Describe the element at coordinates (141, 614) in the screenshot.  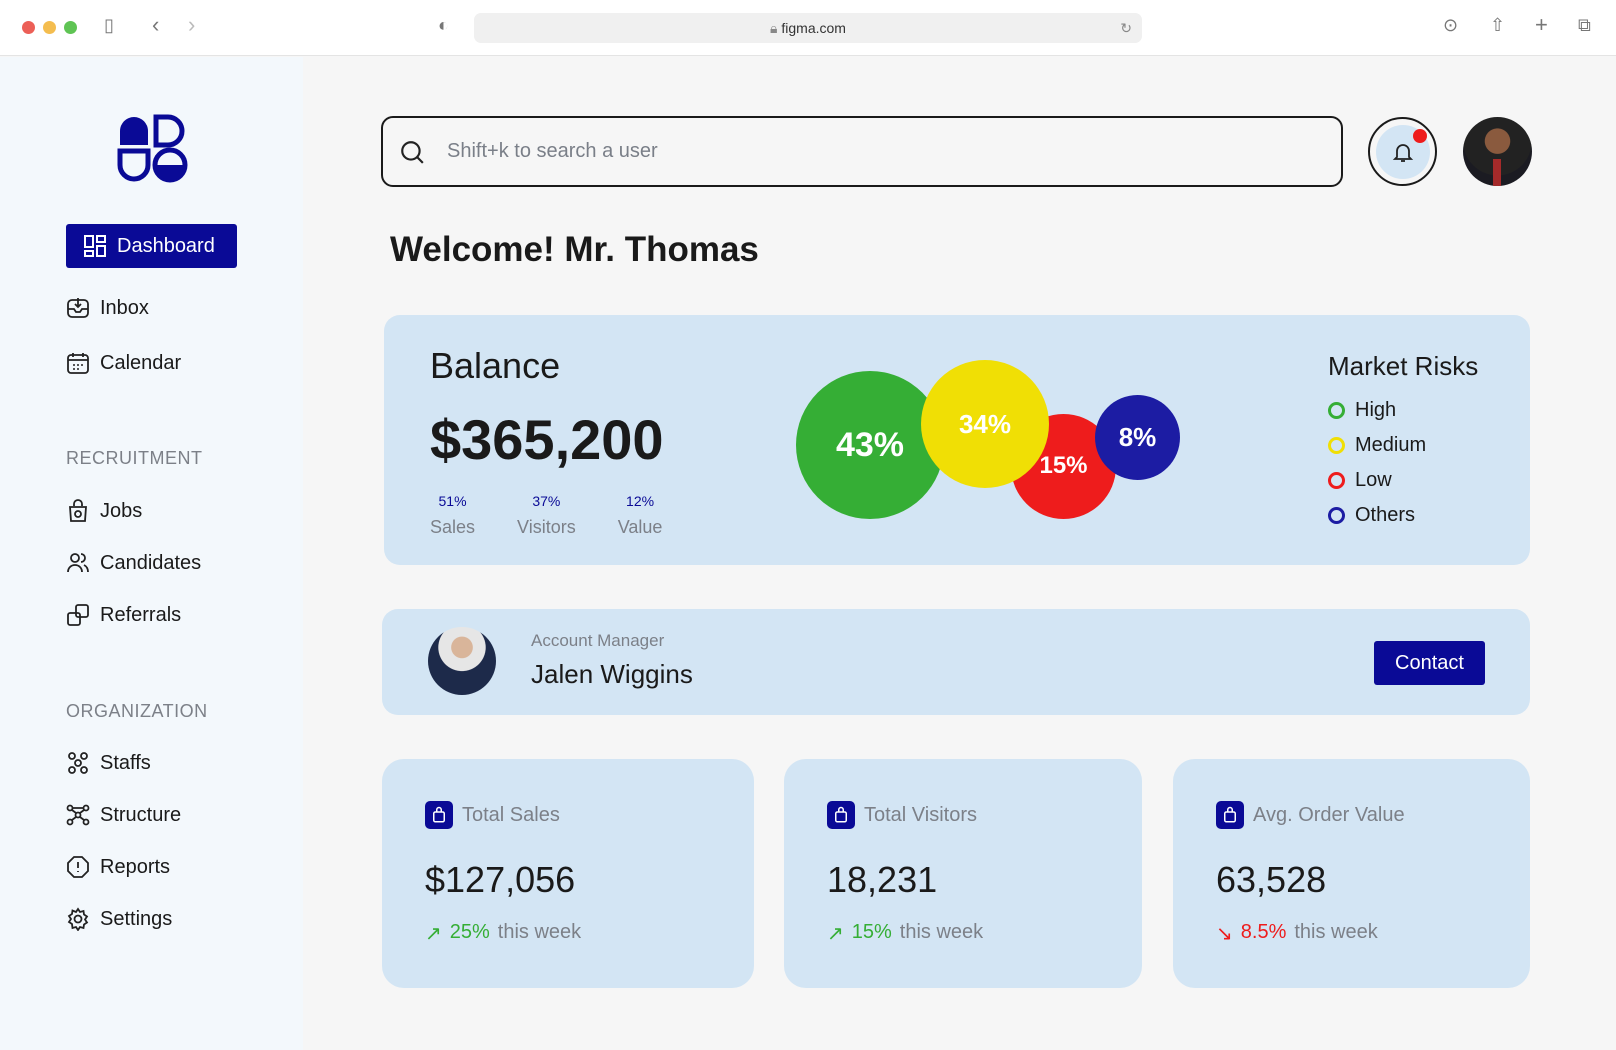
I see `sidebar-item-label: Referrals` at that location.